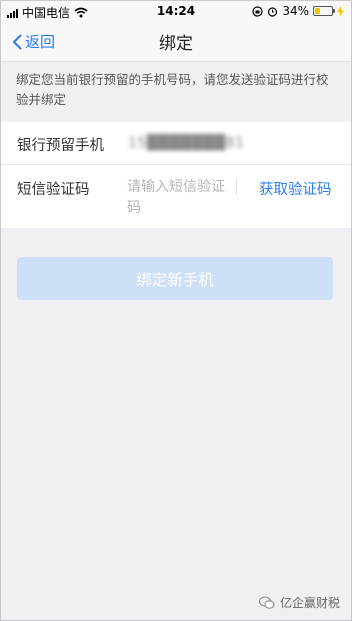 This screenshot has height=621, width=352. I want to click on battery-icon, so click(324, 11).